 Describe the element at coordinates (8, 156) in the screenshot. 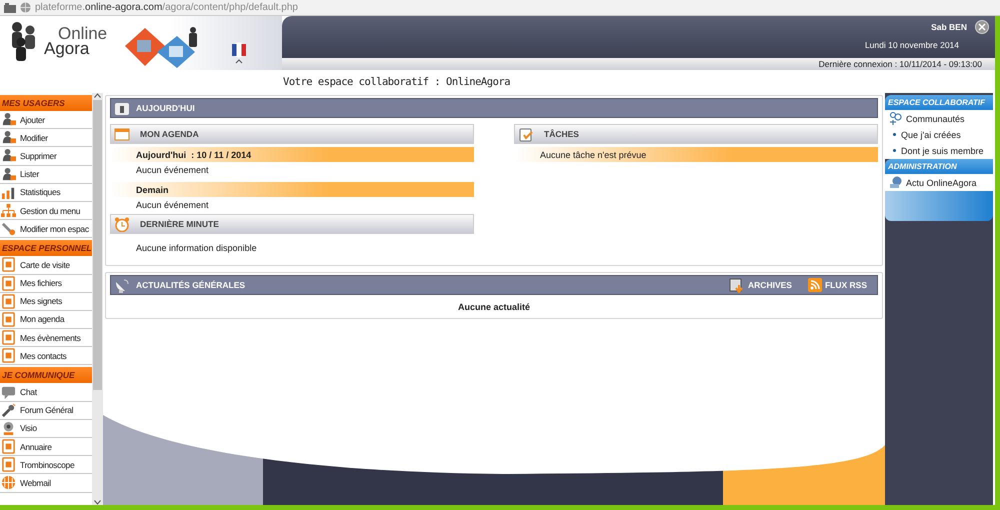

I see `user-delete-icon` at that location.